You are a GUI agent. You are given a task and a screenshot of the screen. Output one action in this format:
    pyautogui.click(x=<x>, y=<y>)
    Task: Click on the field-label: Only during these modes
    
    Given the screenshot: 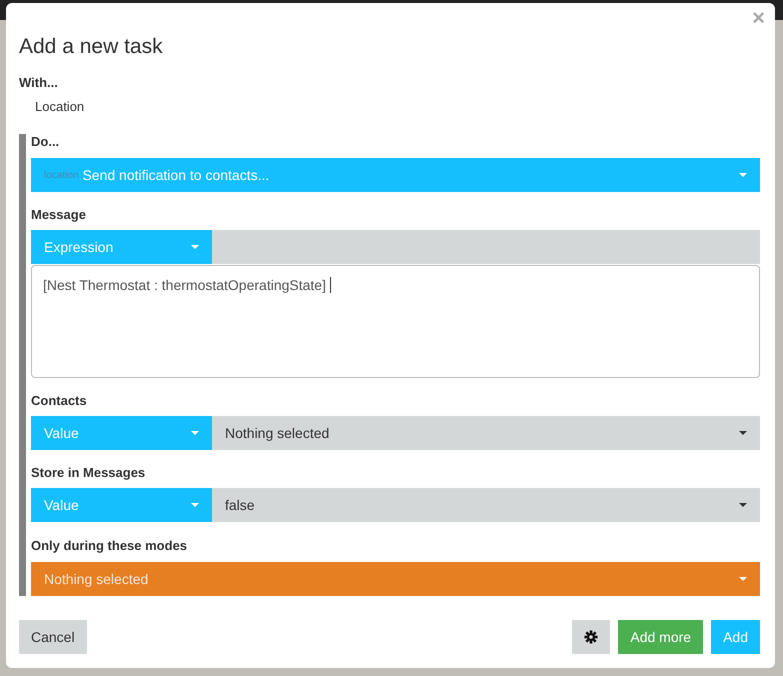 What is the action you would take?
    pyautogui.click(x=109, y=546)
    